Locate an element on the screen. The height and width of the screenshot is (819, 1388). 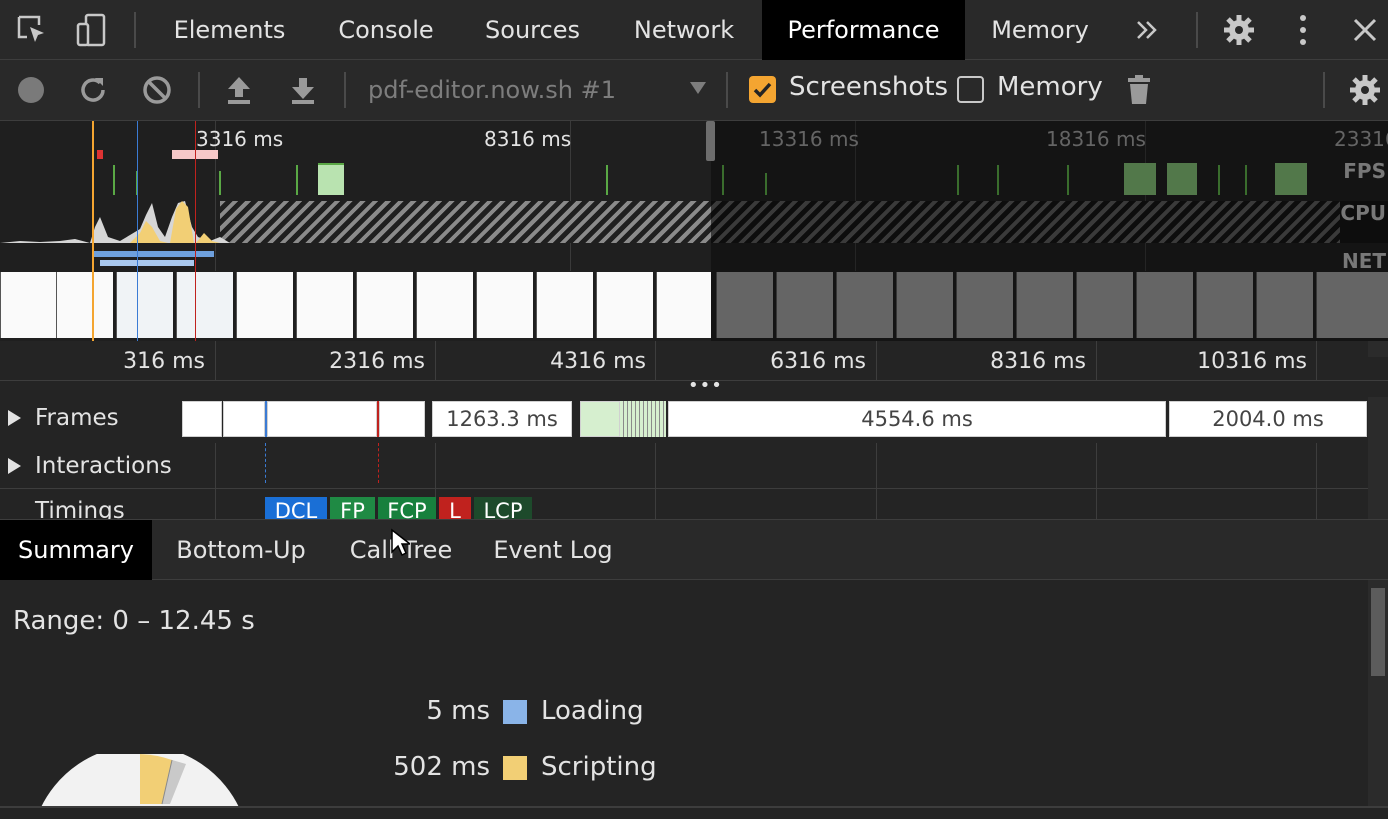
timing-marker-l: L is located at coordinates (455, 508).